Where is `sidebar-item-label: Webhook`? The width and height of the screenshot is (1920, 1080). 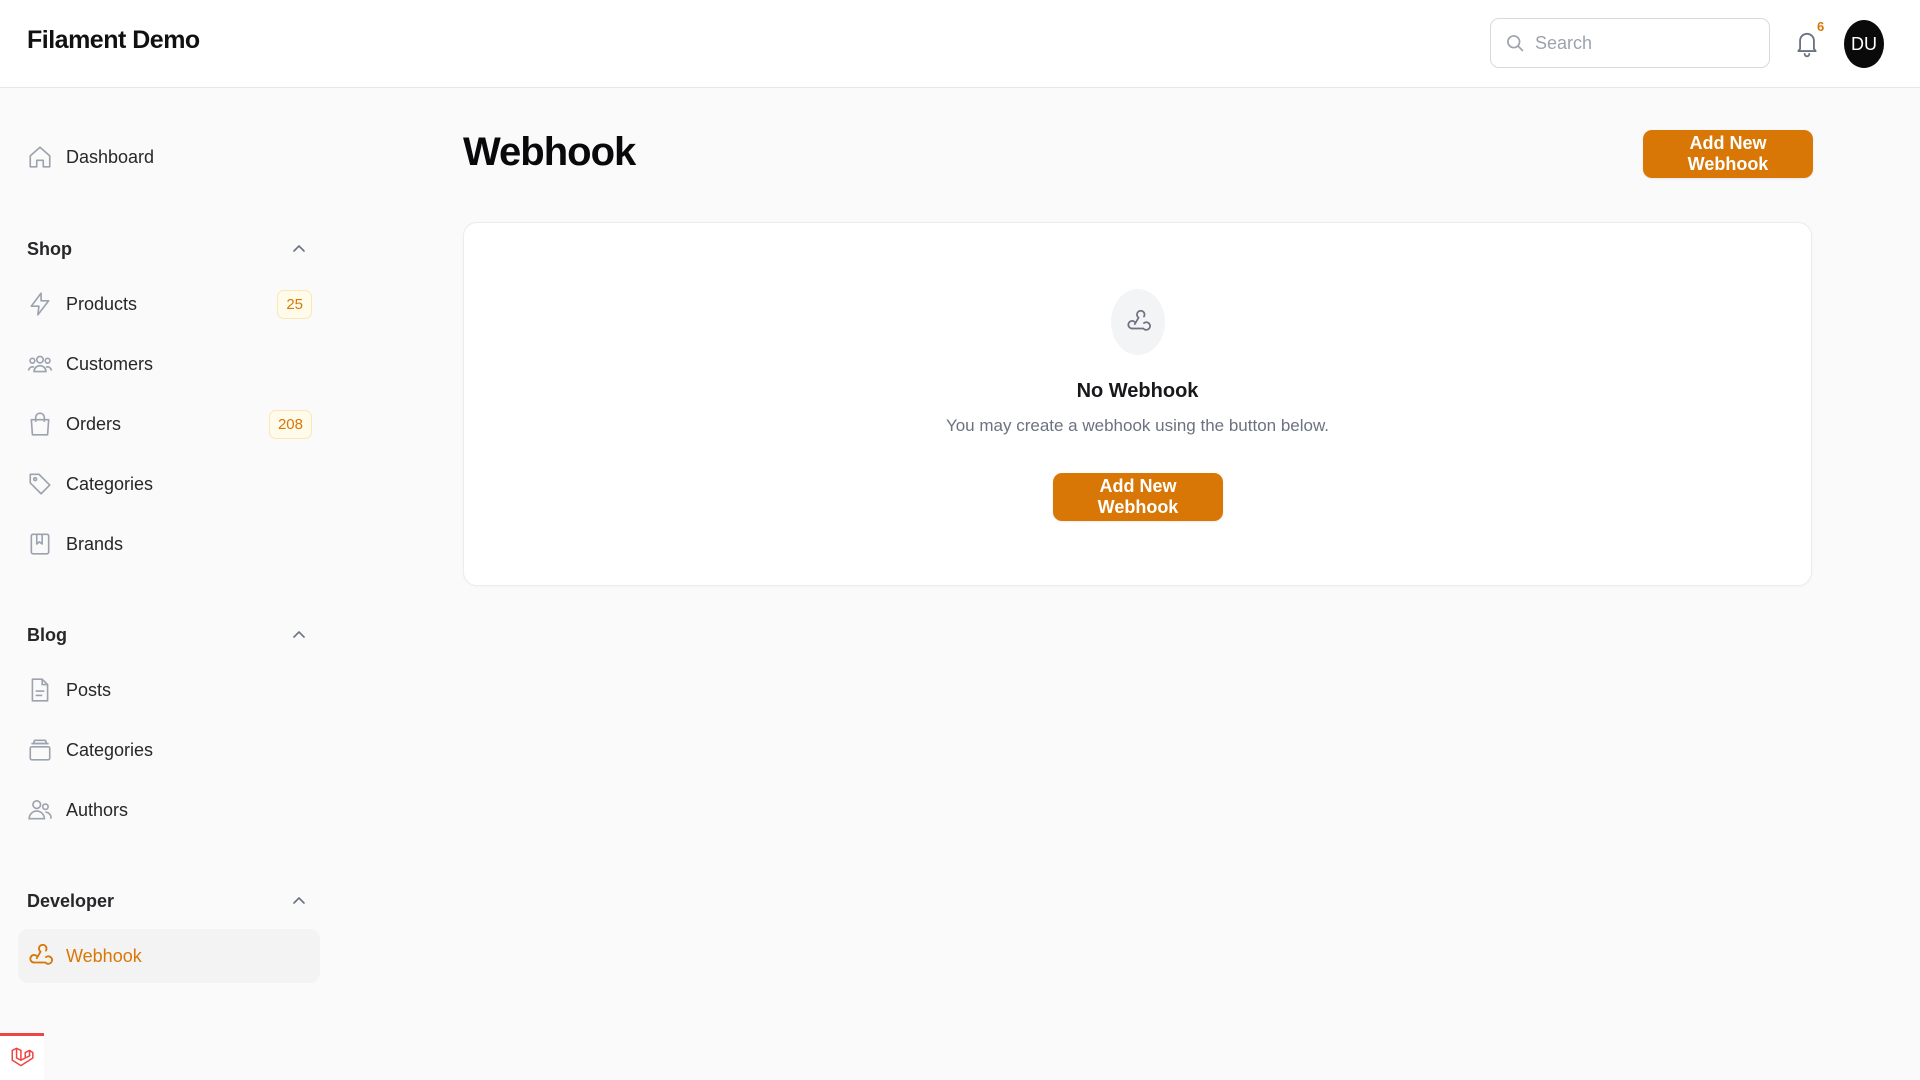 sidebar-item-label: Webhook is located at coordinates (104, 955).